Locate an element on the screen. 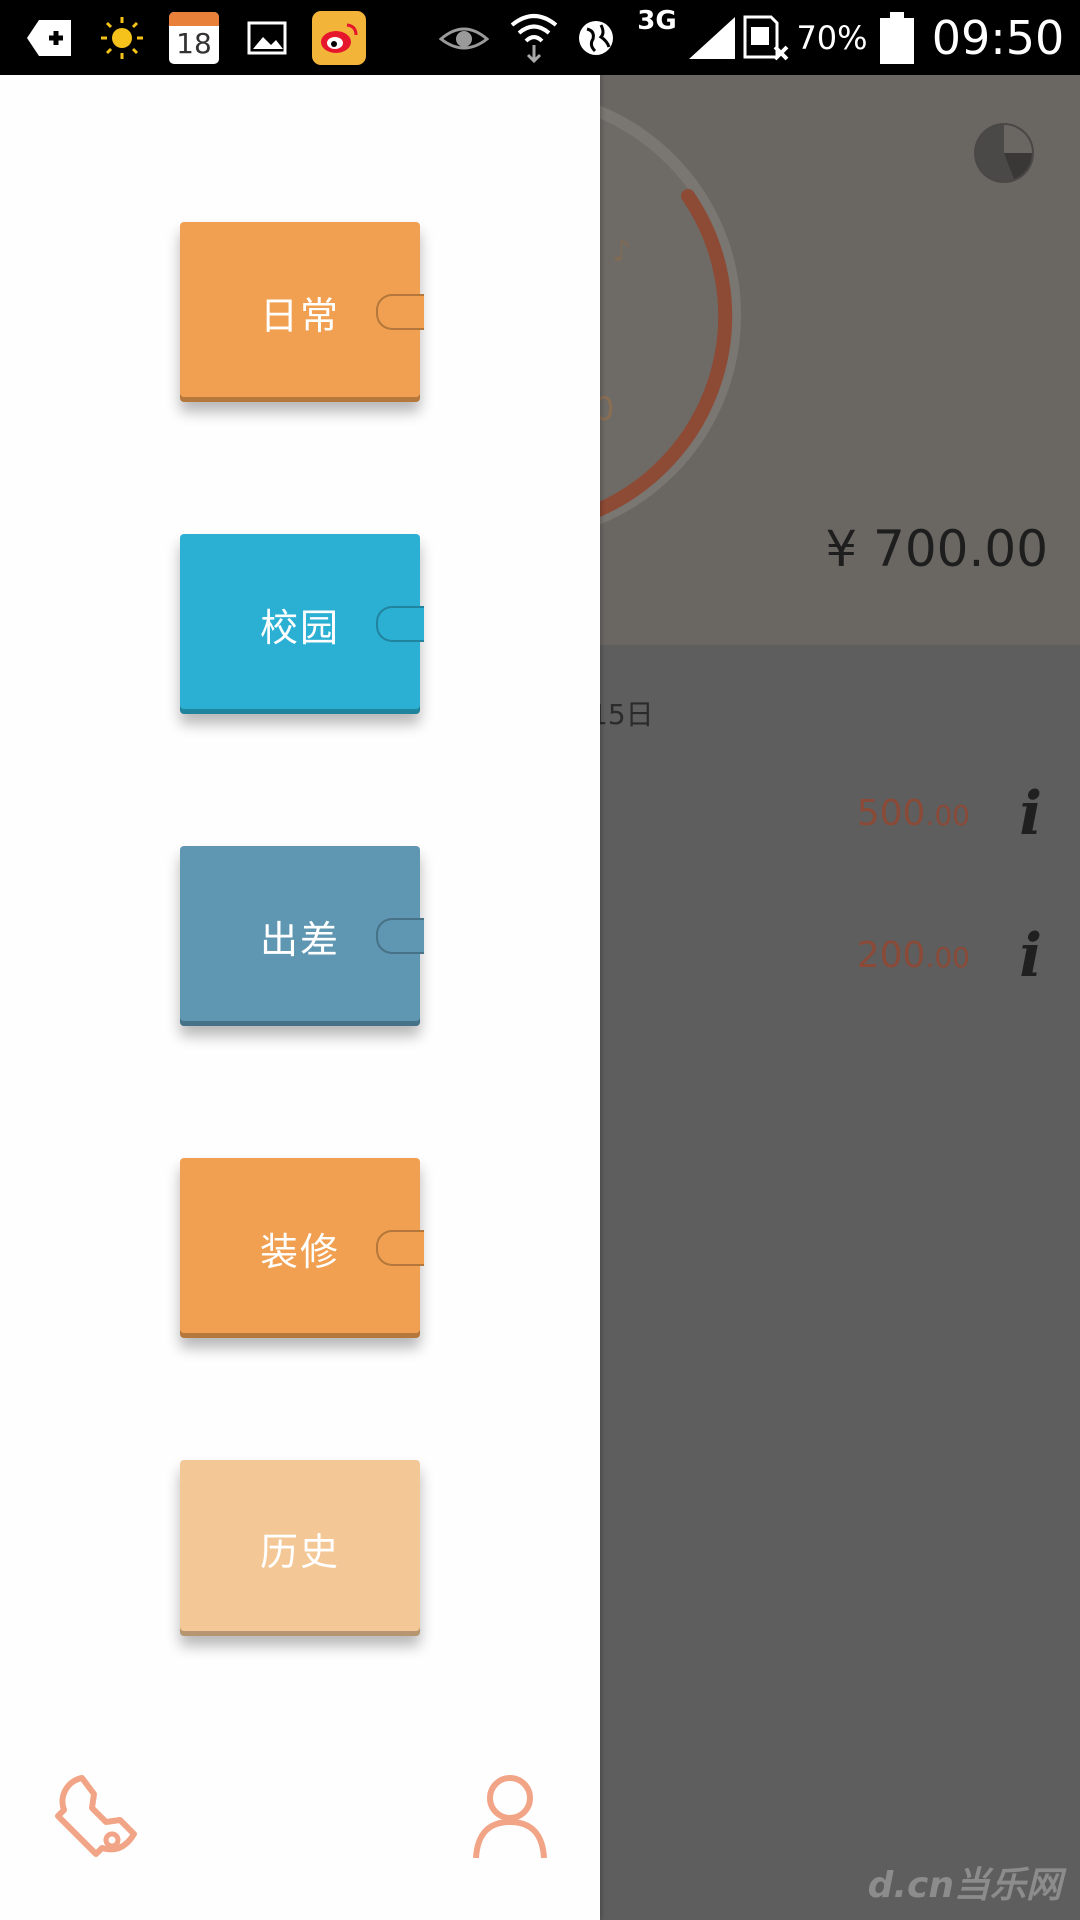 The width and height of the screenshot is (1080, 1920). book-label: 日常 is located at coordinates (299, 315).